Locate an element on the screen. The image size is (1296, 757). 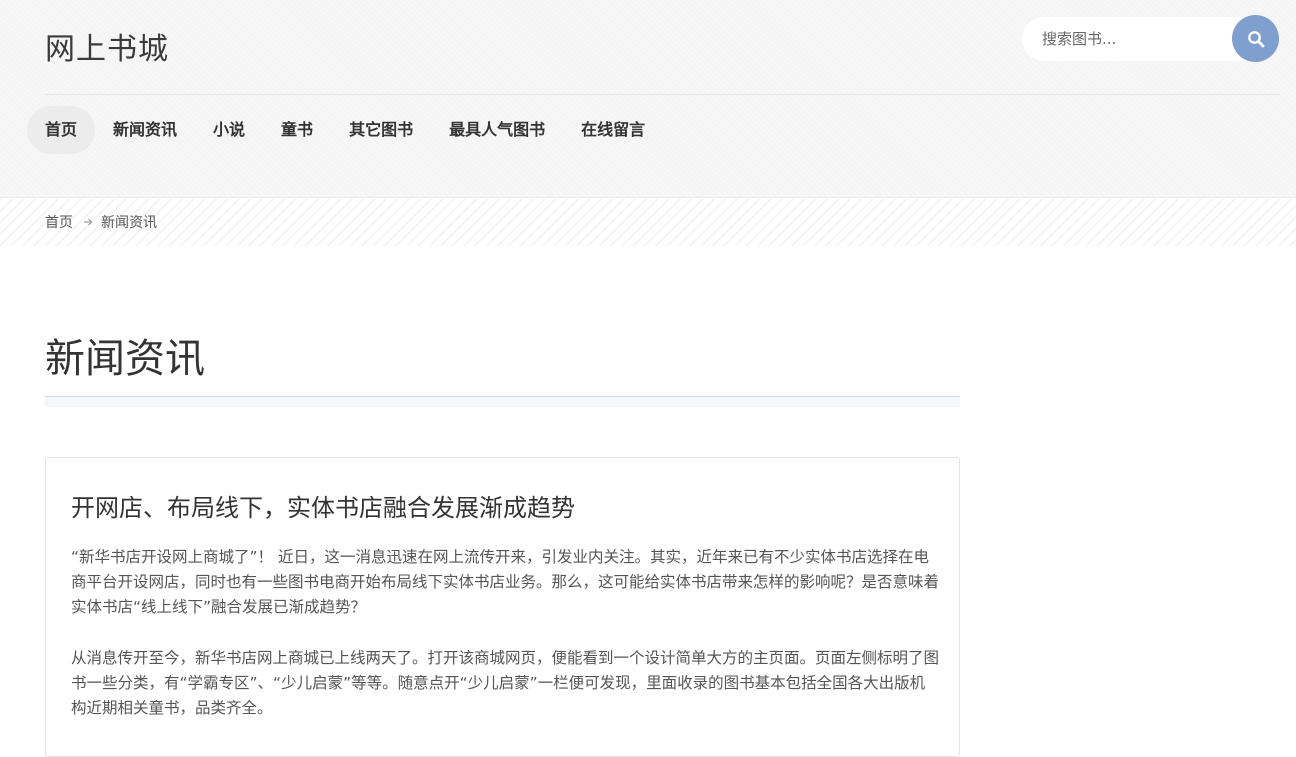
breadcrumb: 首页 新闻资讯 is located at coordinates (101, 222).